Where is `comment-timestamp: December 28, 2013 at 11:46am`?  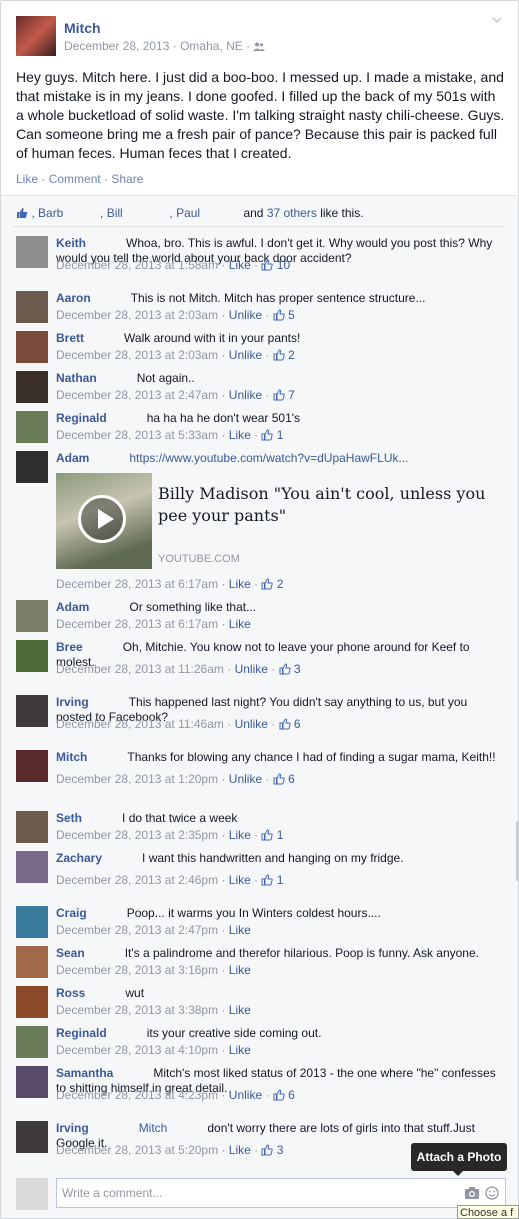
comment-timestamp: December 28, 2013 at 11:46am is located at coordinates (140, 724).